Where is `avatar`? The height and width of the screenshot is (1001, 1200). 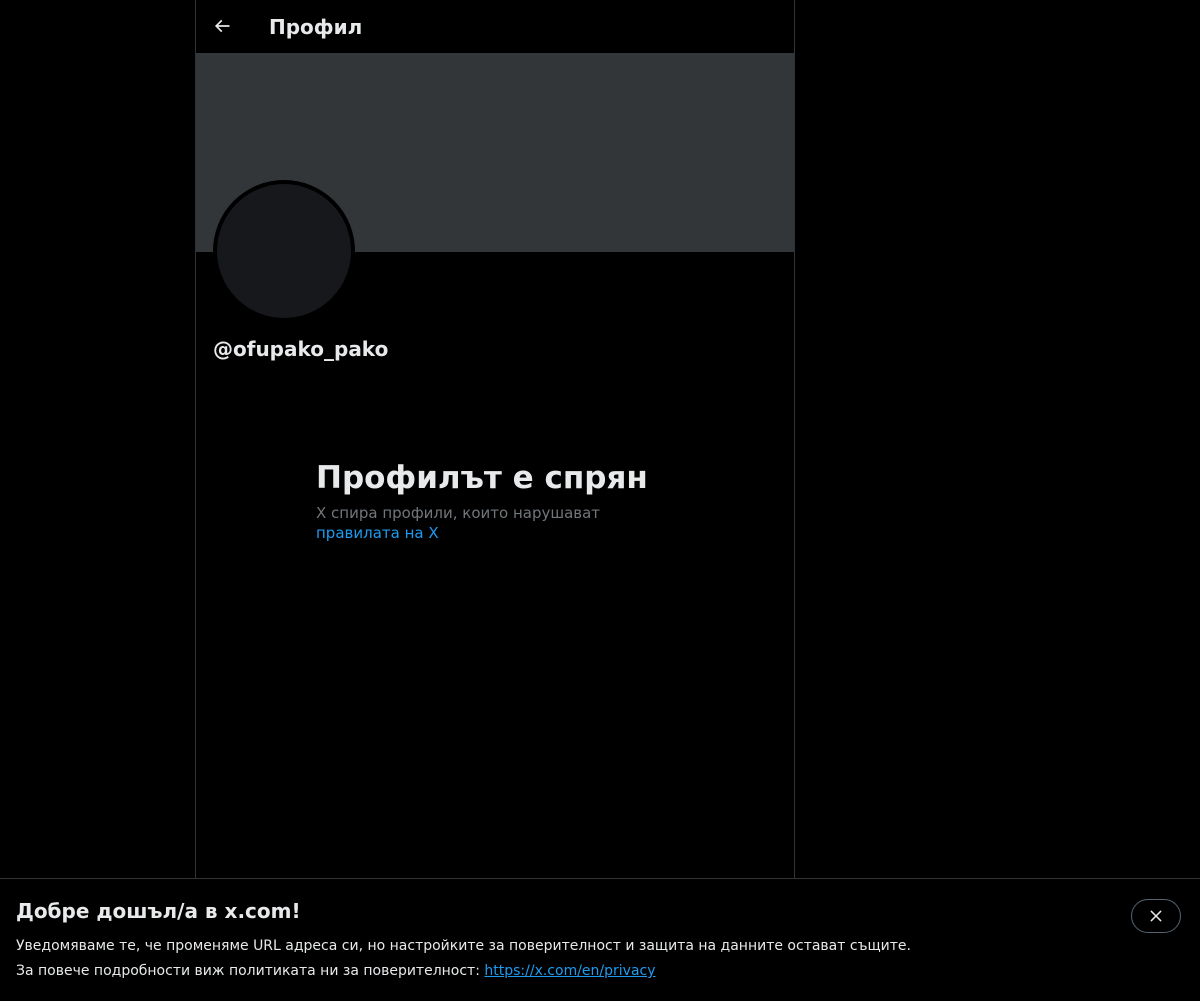
avatar is located at coordinates (284, 251).